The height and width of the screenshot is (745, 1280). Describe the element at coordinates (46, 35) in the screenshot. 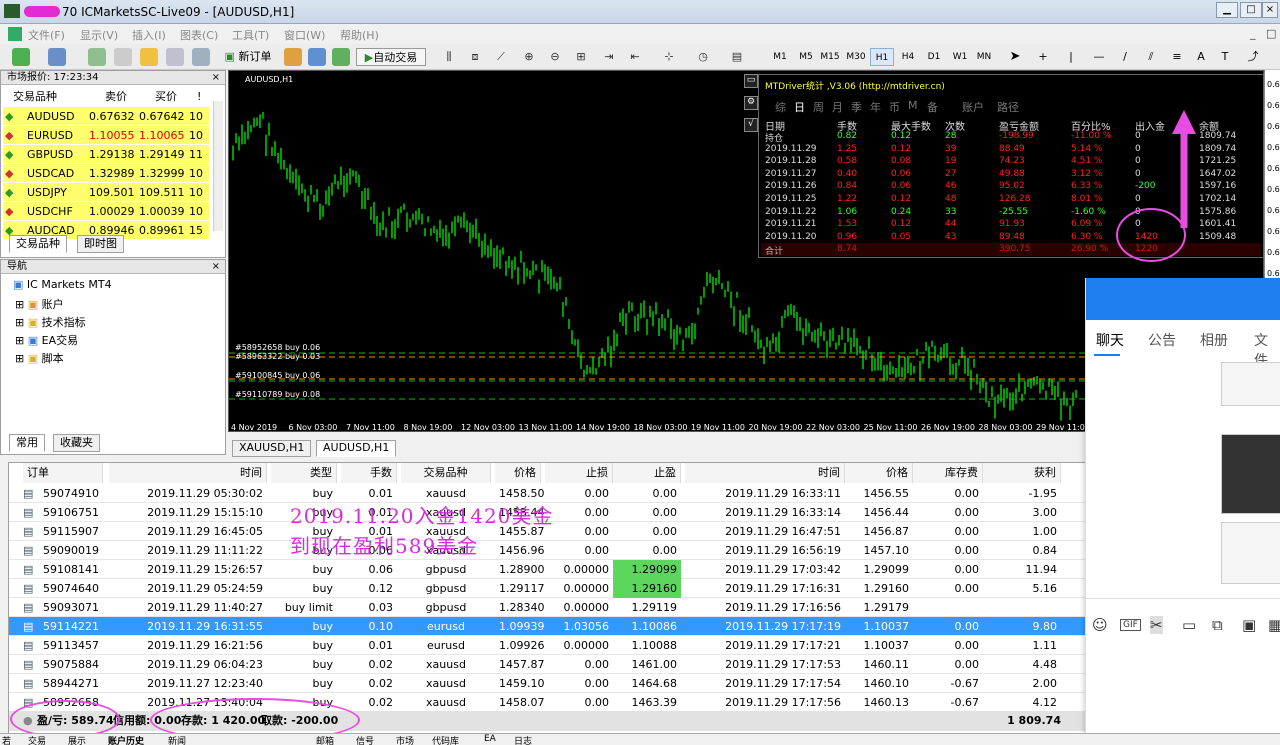

I see `menu-file: 文件(F)` at that location.